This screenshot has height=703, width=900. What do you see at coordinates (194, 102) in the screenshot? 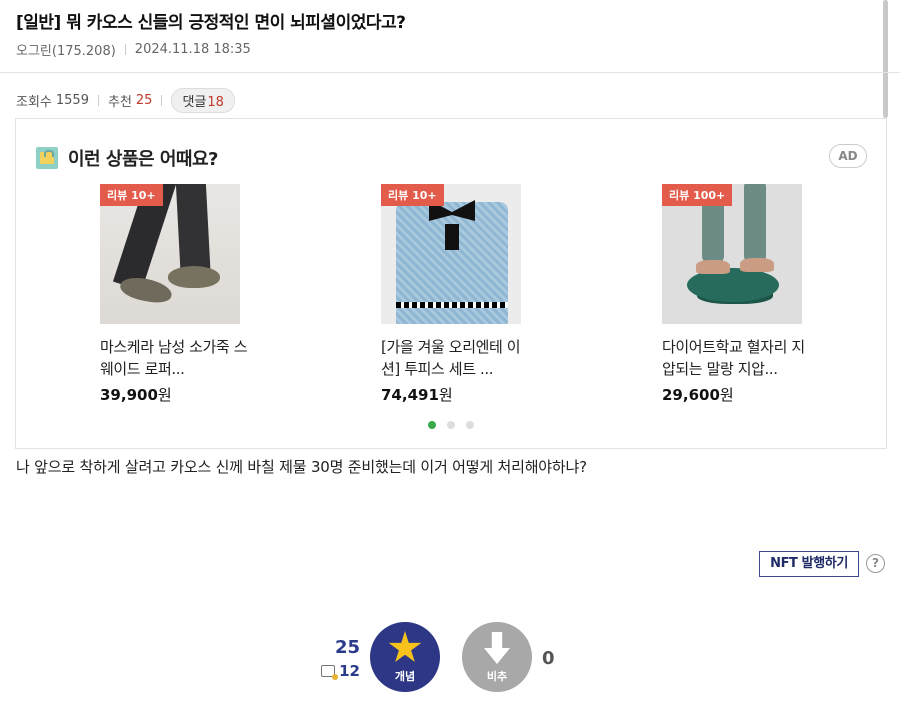
I see `comments-label: 댓글` at bounding box center [194, 102].